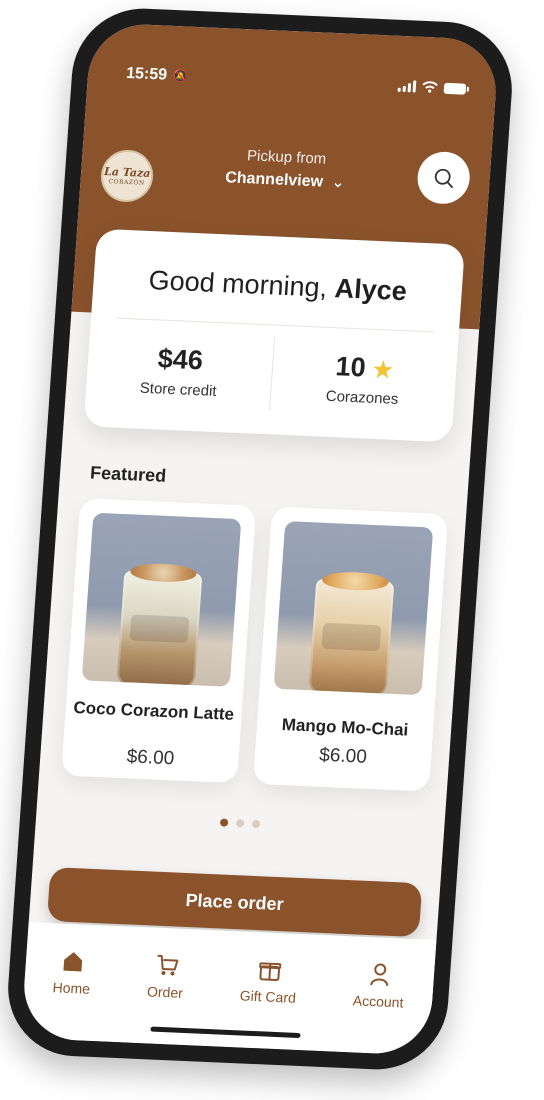 The width and height of the screenshot is (544, 1100). Describe the element at coordinates (275, 325) in the screenshot. I see `card-divider` at that location.